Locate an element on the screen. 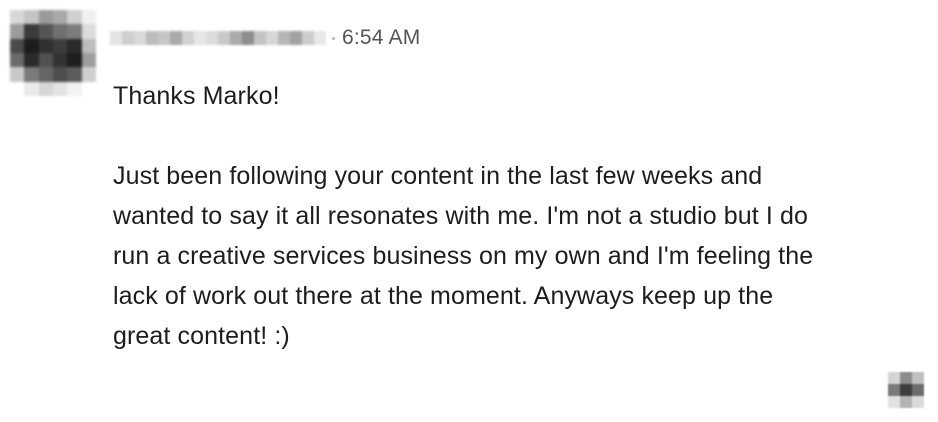 This screenshot has height=422, width=938. read-receipt-avatar-icon is located at coordinates (906, 390).